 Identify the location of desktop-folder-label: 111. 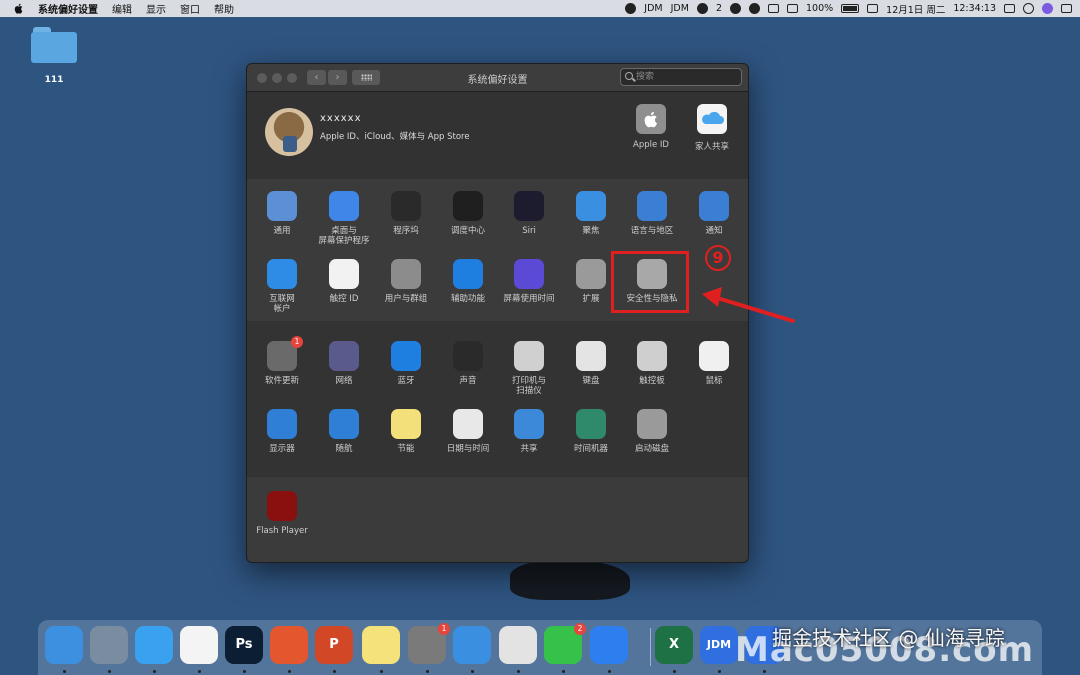
(54, 80).